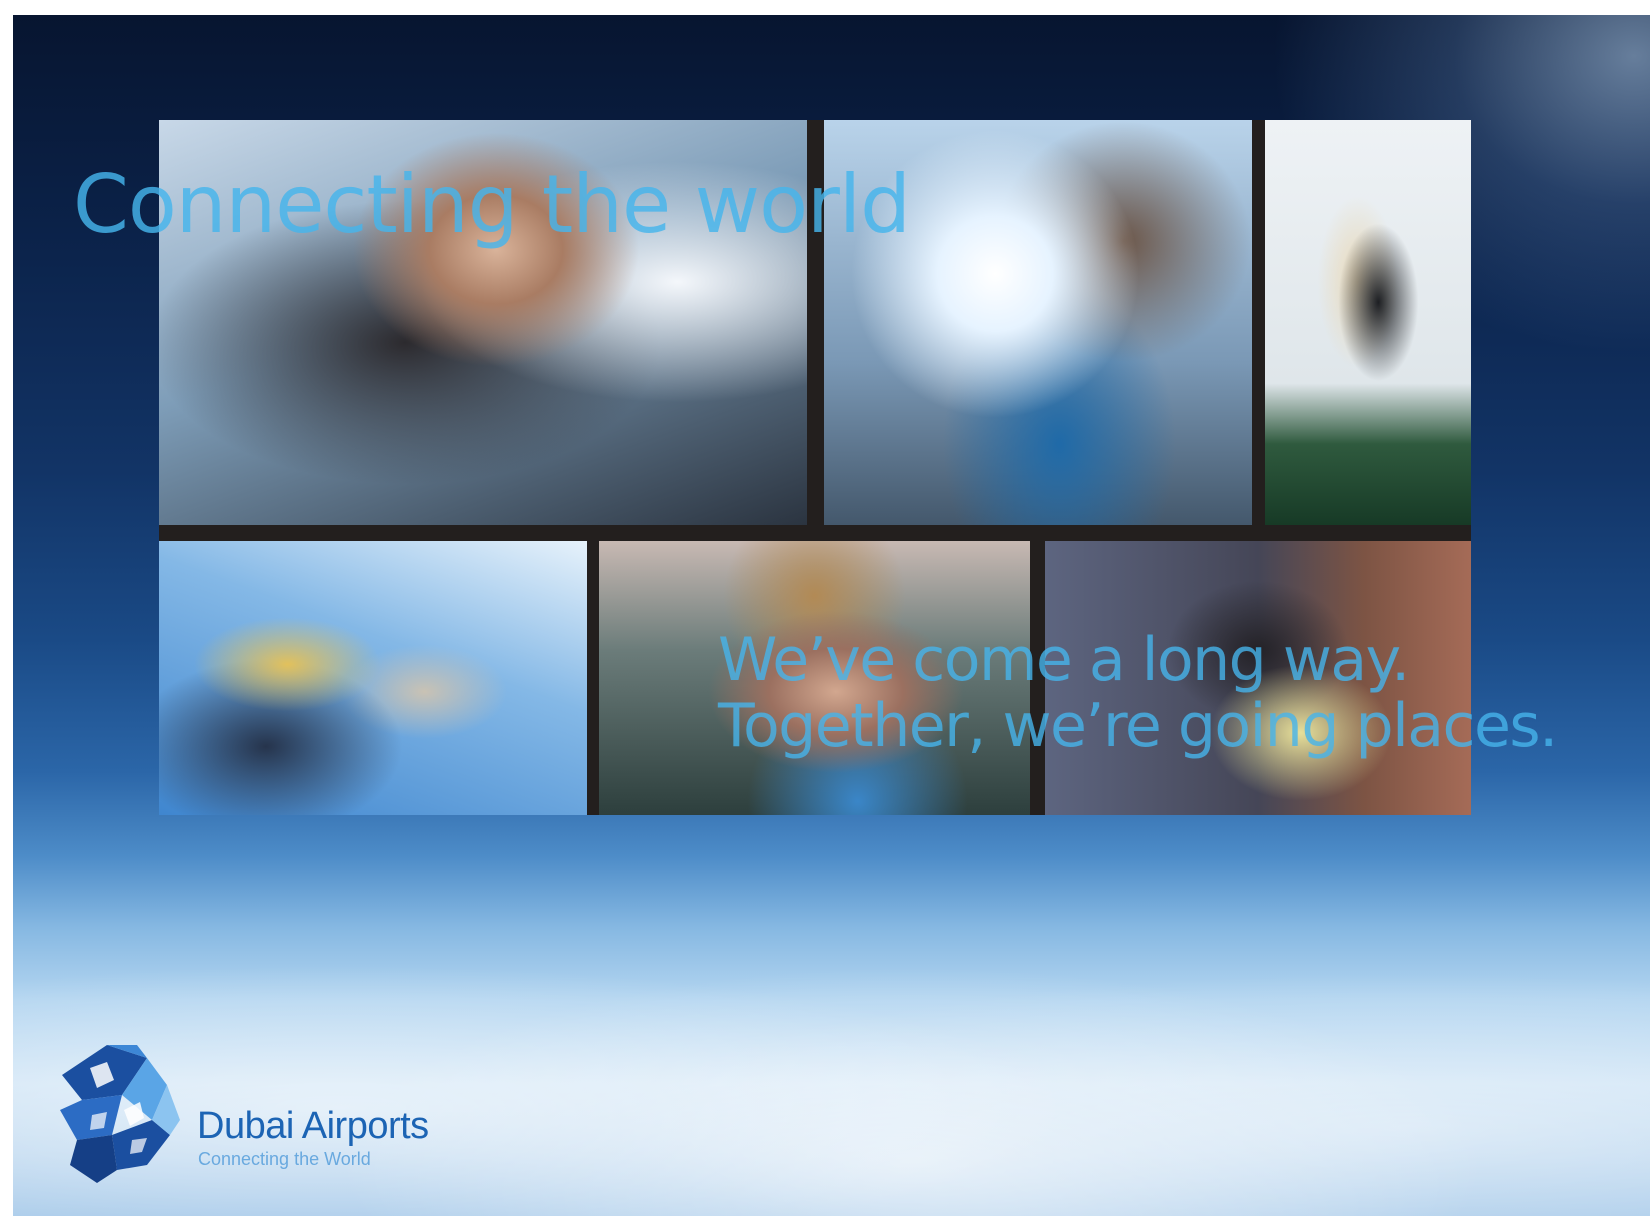 The height and width of the screenshot is (1216, 1650). Describe the element at coordinates (1064, 660) in the screenshot. I see `tagline-line-1: We’ve come a long way.` at that location.